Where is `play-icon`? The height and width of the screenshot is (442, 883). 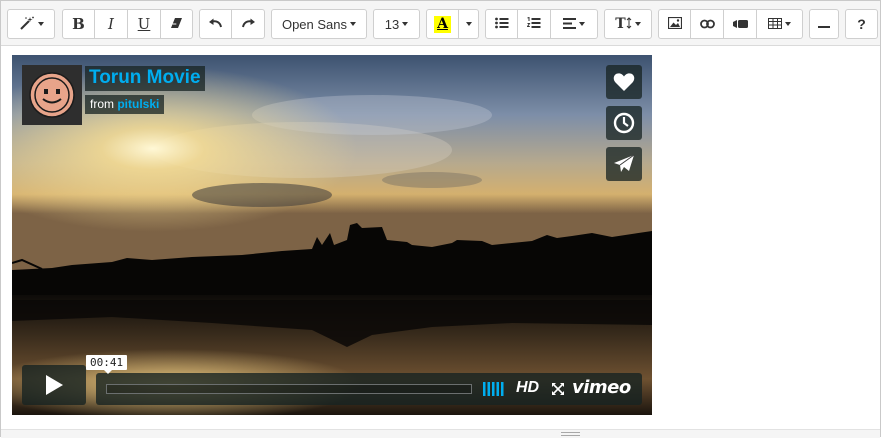
play-icon is located at coordinates (54, 385).